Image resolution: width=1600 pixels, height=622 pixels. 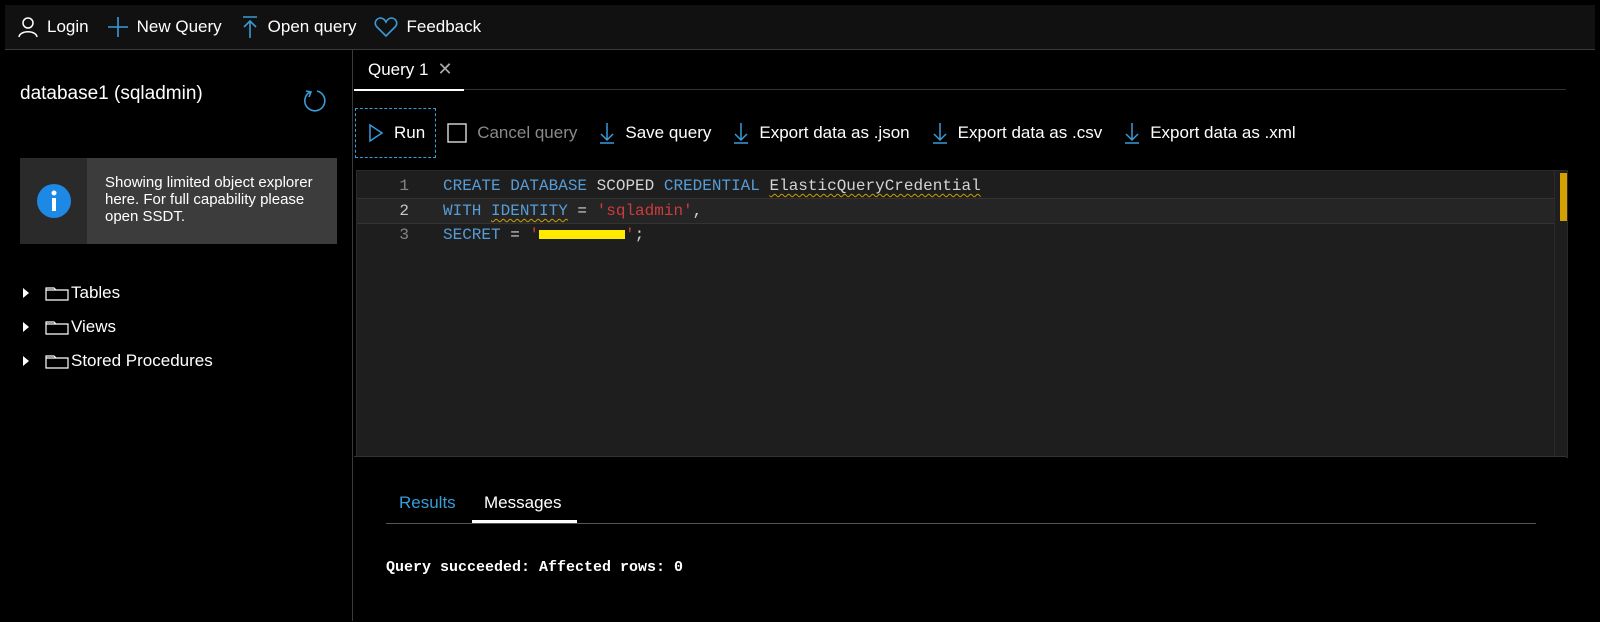 I want to click on open-query-button: Open query, so click(x=298, y=27).